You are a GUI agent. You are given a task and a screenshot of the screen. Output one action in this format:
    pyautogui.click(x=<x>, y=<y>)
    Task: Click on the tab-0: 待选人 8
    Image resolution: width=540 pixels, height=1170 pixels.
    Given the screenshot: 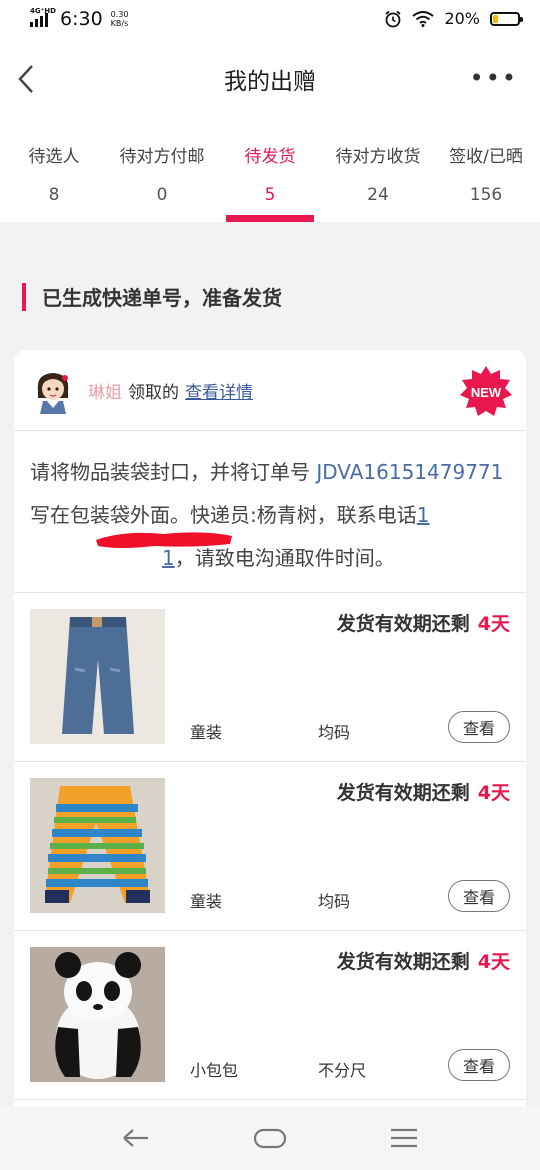 What is the action you would take?
    pyautogui.click(x=54, y=169)
    